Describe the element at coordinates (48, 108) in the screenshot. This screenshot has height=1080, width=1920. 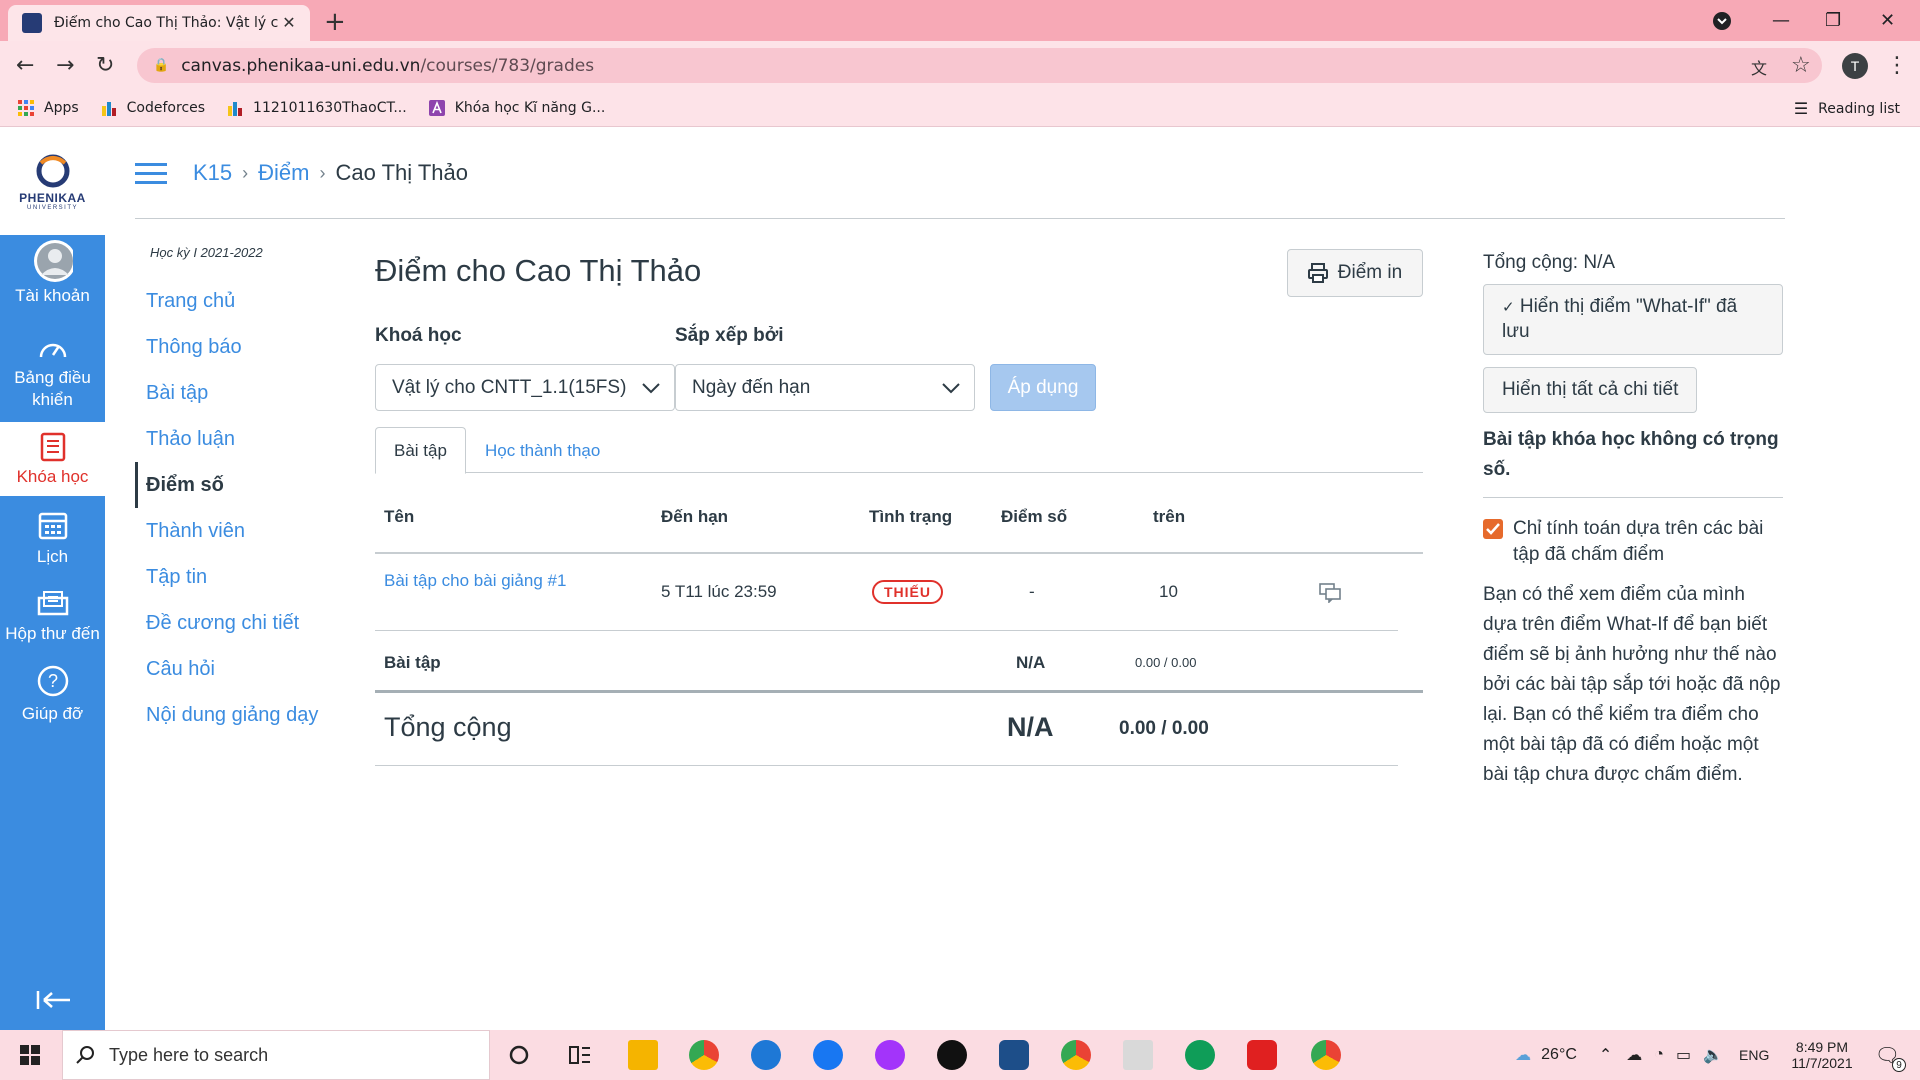
I see `bookmark-apps: Apps` at that location.